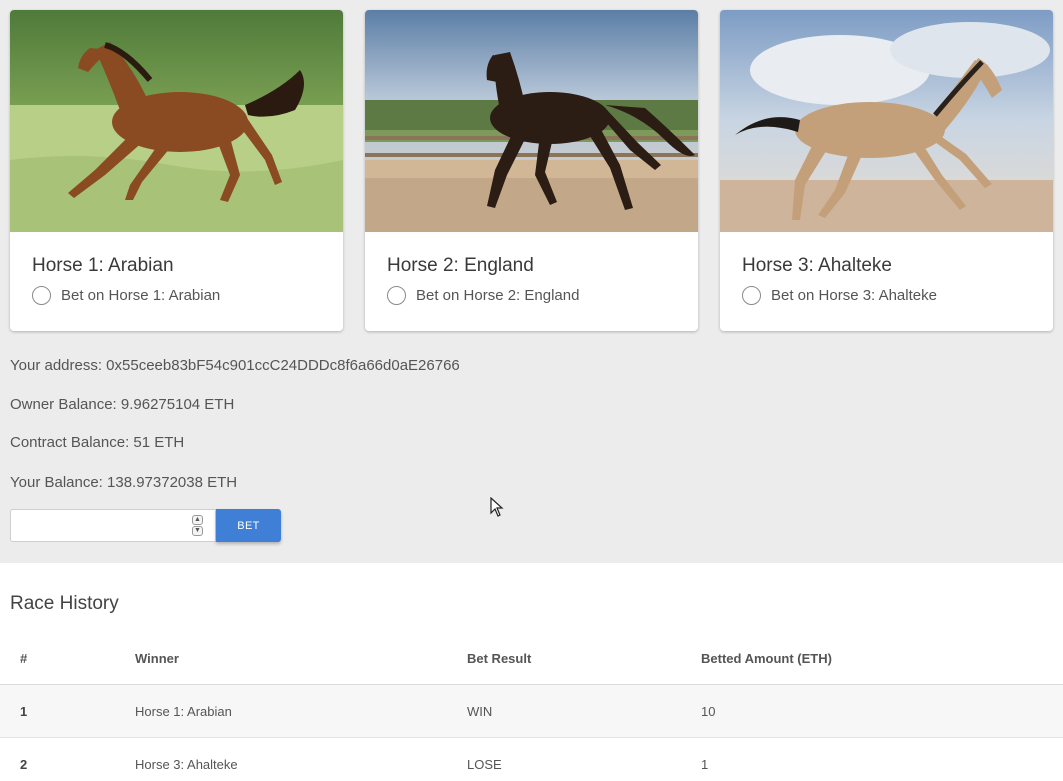 This screenshot has width=1063, height=781. Describe the element at coordinates (103, 265) in the screenshot. I see `horse-title: Horse 1: Arabian` at that location.